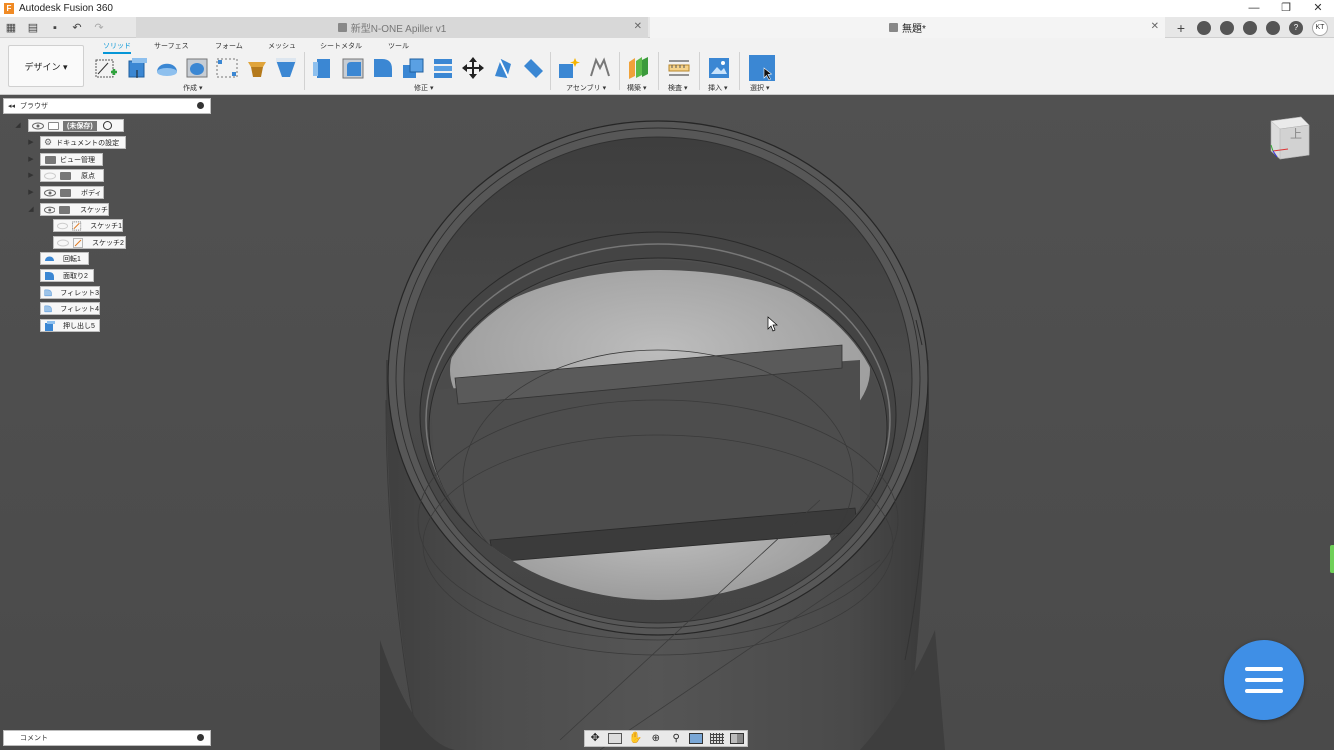 The width and height of the screenshot is (1334, 750). I want to click on user-avatar: KT, so click(1320, 27).